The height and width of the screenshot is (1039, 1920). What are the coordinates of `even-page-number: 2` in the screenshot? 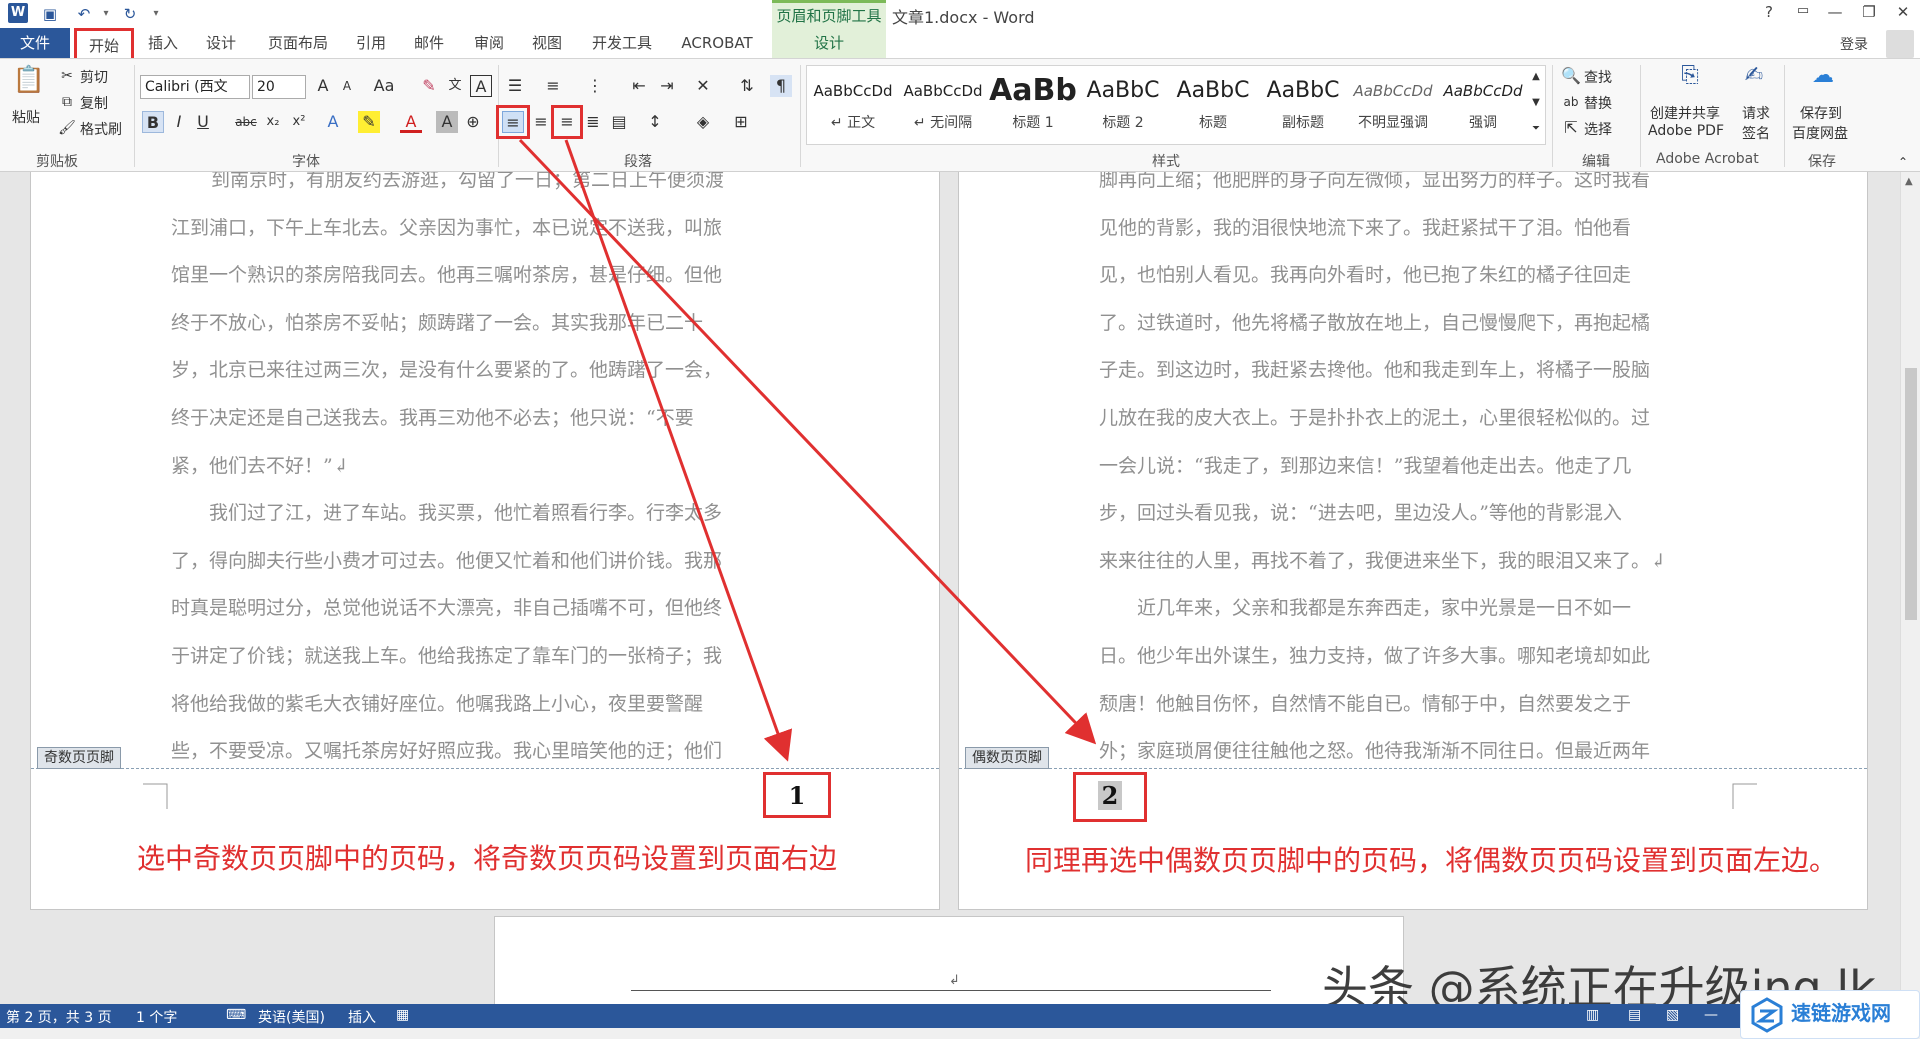 It's located at (1110, 797).